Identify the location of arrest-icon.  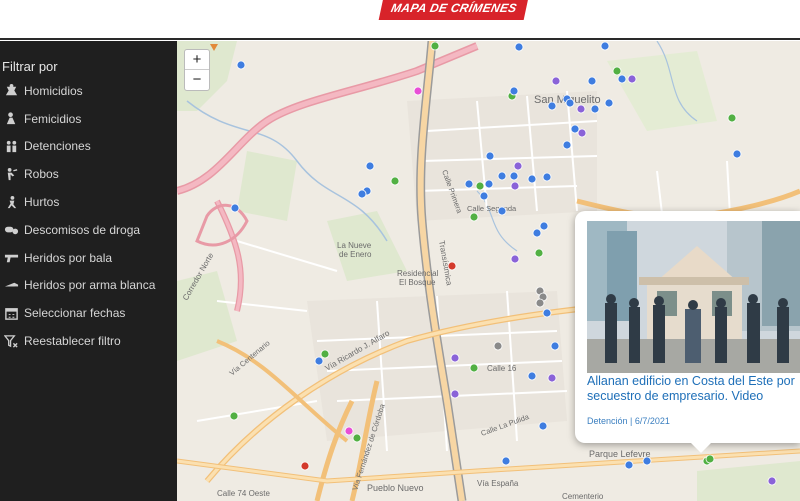
(11, 146).